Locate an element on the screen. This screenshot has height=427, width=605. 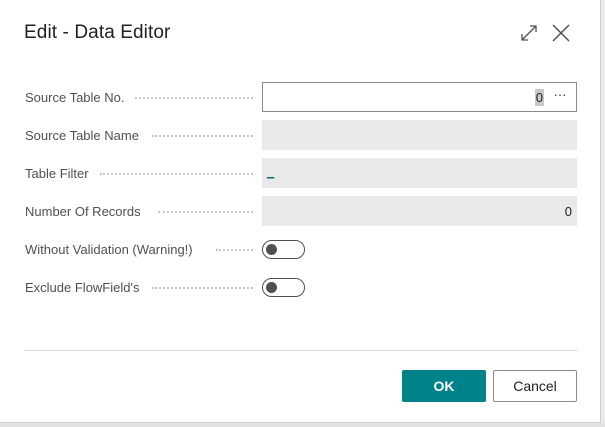
cancel-button: Cancel is located at coordinates (535, 386).